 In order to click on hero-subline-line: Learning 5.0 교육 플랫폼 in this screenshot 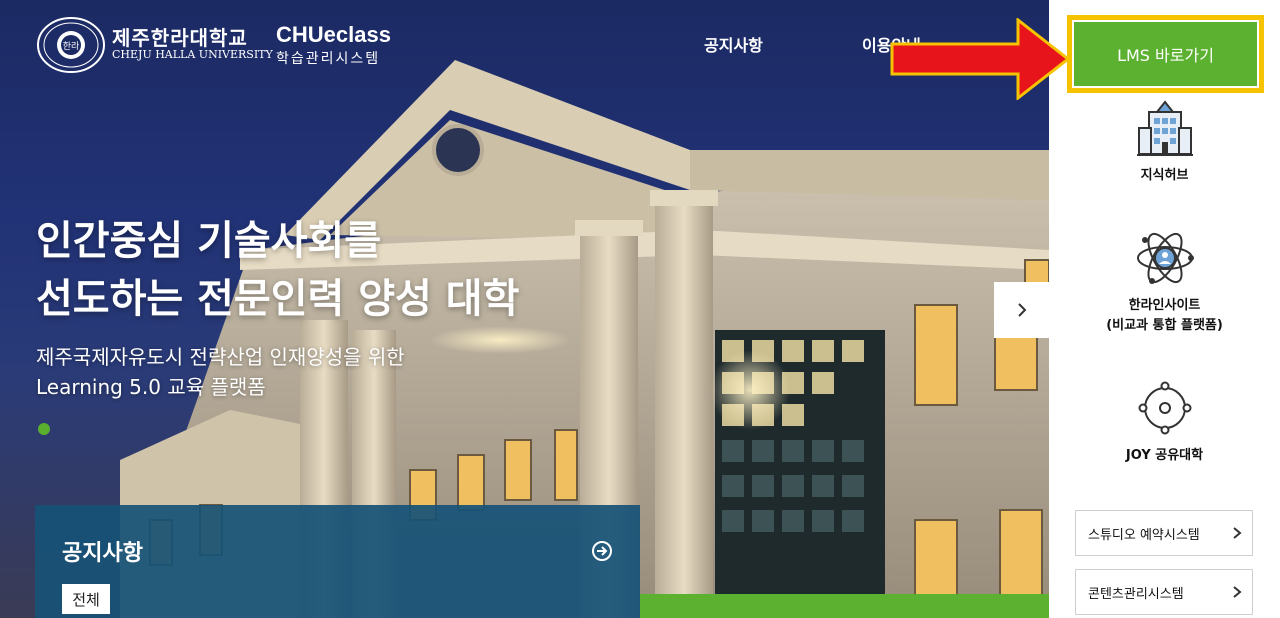, I will do `click(151, 387)`.